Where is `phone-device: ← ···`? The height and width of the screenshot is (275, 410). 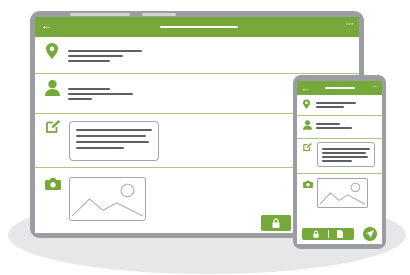
phone-device: ← ··· is located at coordinates (339, 162).